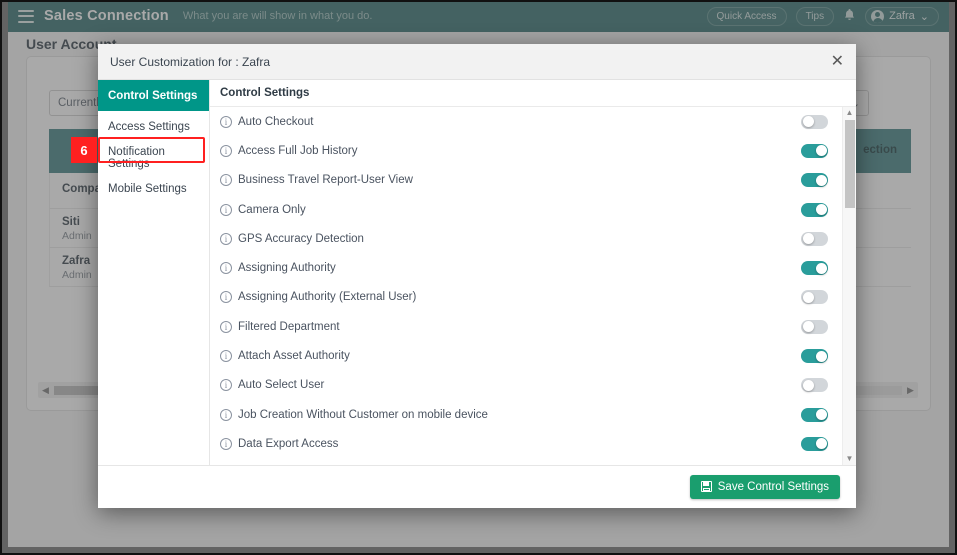  What do you see at coordinates (849, 459) in the screenshot?
I see `scroll-down-arrow-icon: ▼` at bounding box center [849, 459].